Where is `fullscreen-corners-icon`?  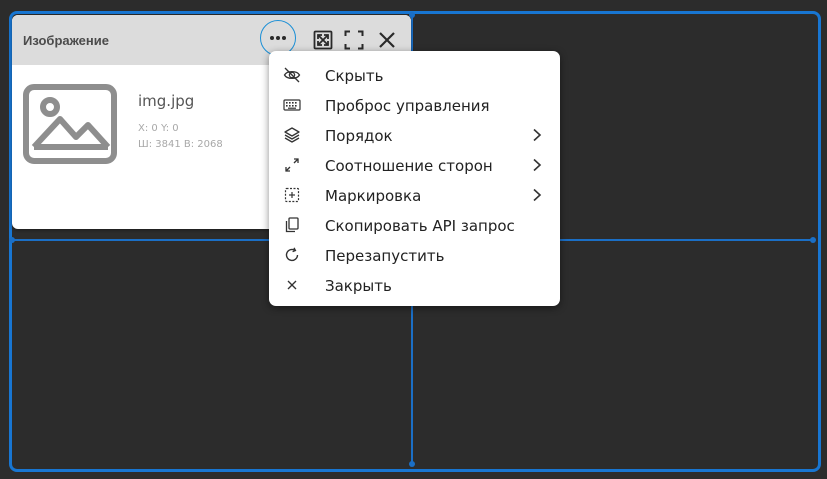 fullscreen-corners-icon is located at coordinates (354, 40).